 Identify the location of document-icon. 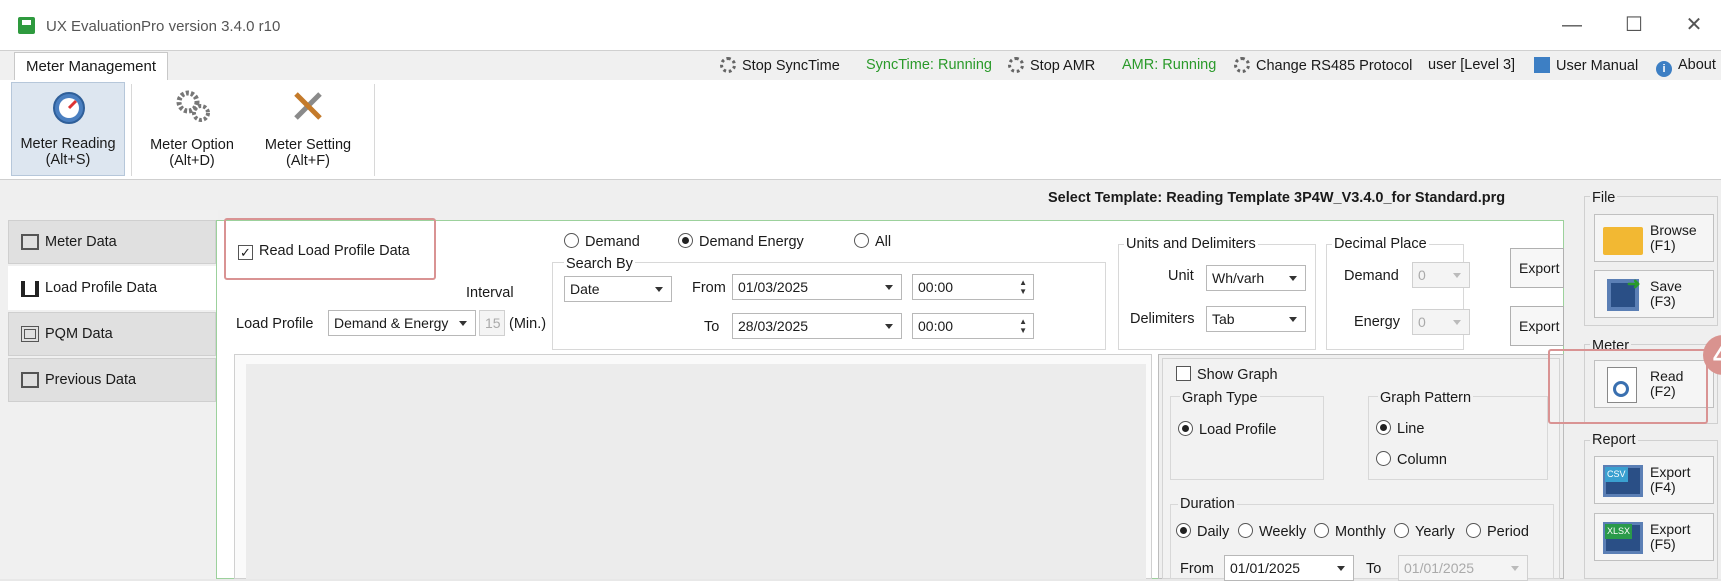
(30, 242).